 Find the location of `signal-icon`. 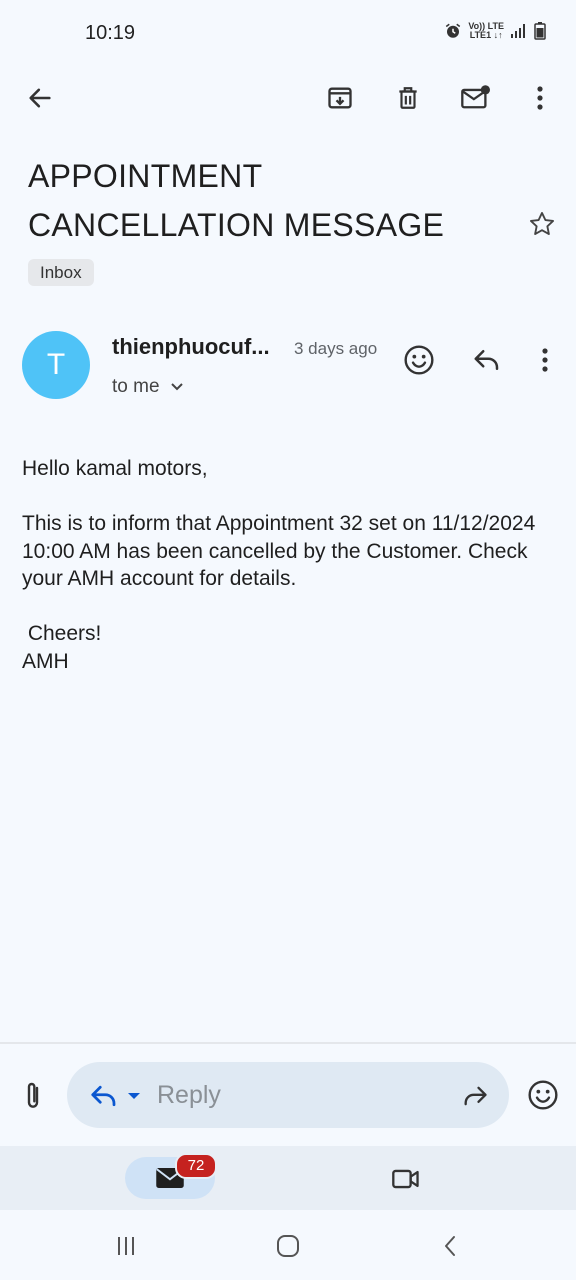

signal-icon is located at coordinates (518, 31).